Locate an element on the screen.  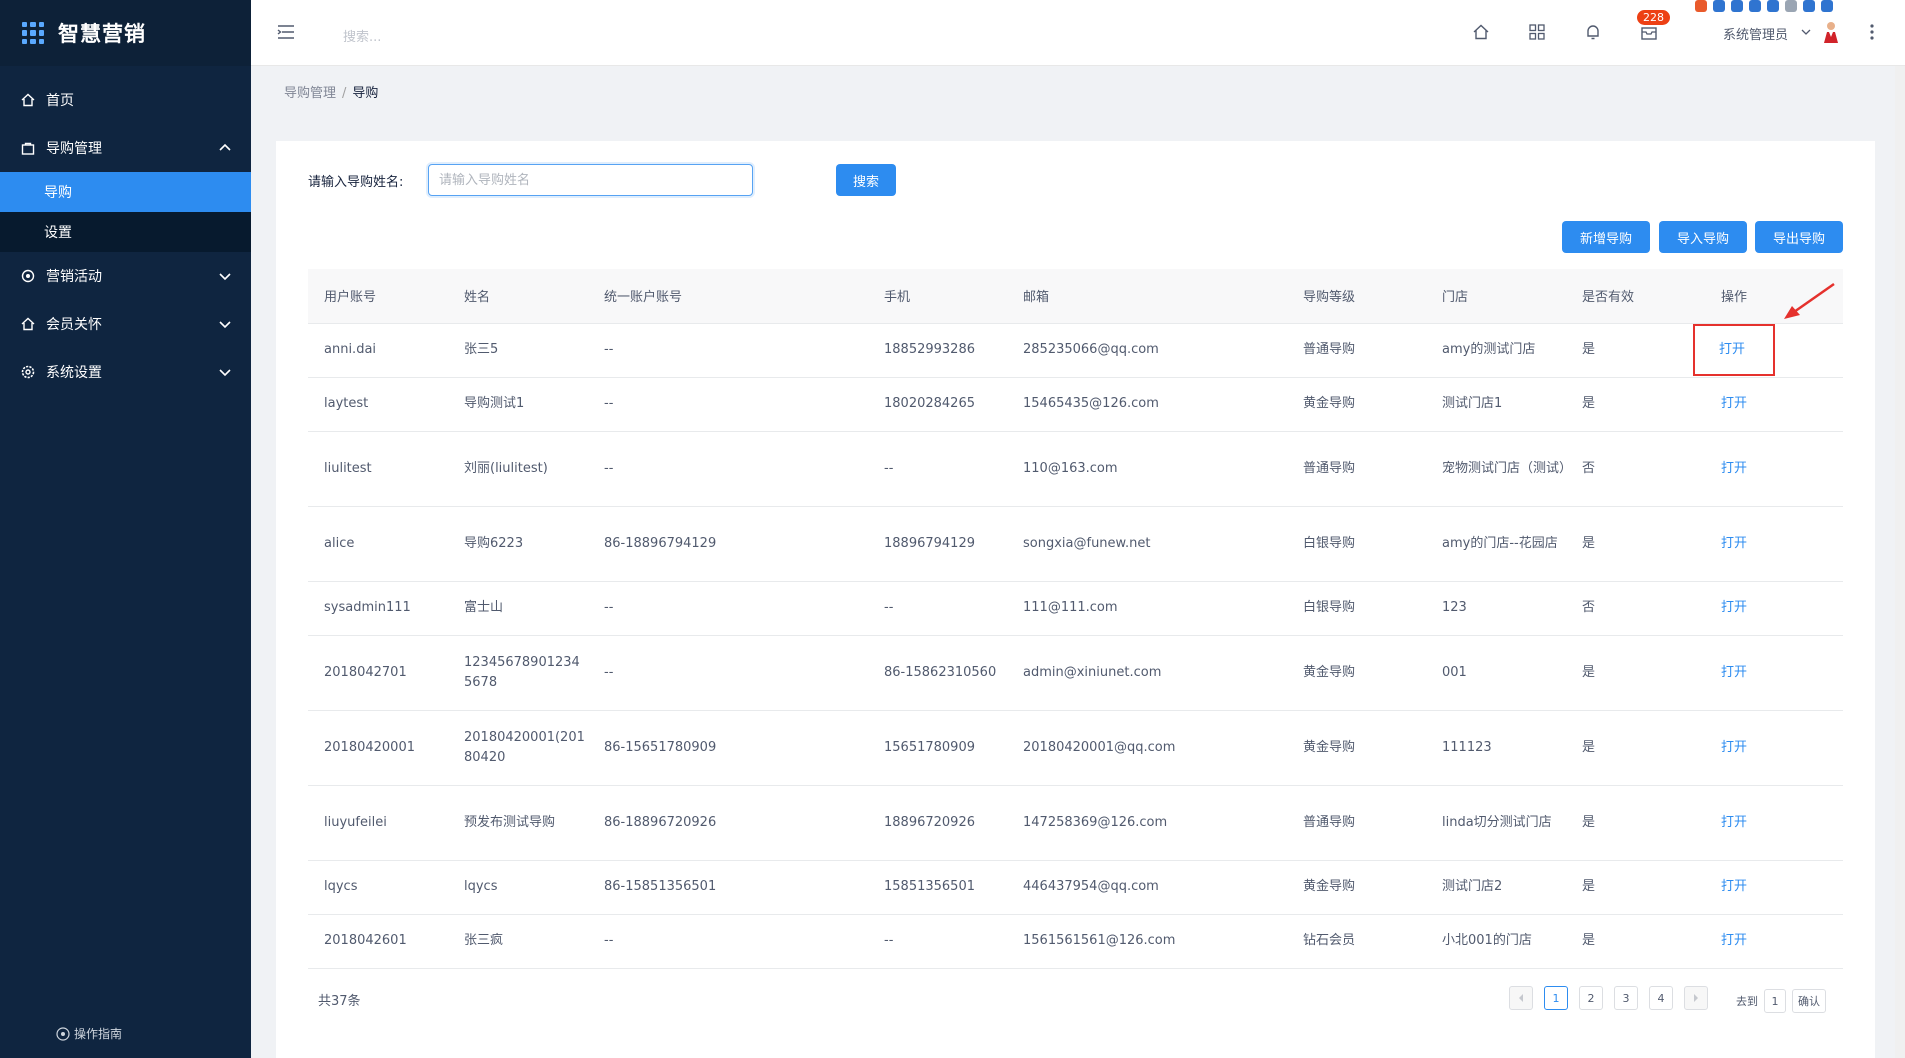
message-icon is located at coordinates (1649, 32).